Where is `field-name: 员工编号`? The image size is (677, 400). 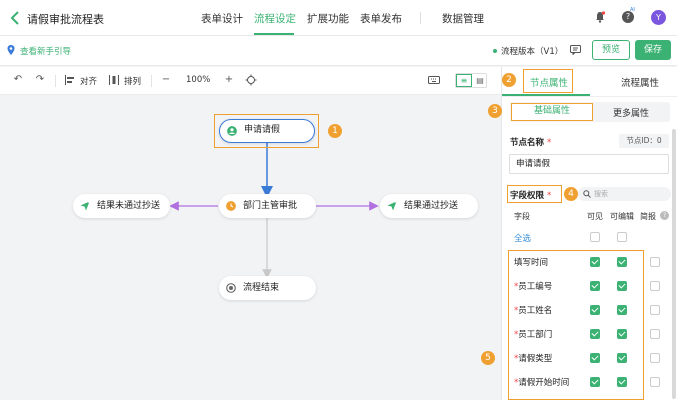 field-name: 员工编号 is located at coordinates (535, 287).